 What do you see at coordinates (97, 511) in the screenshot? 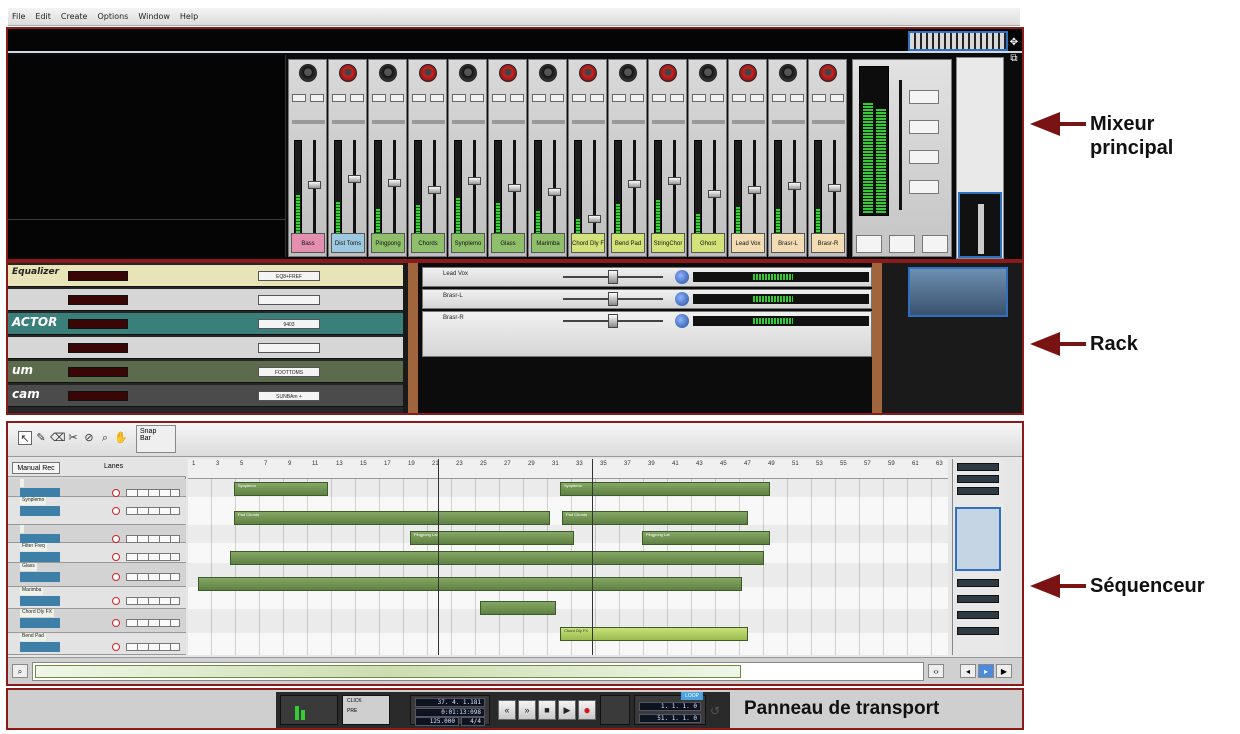
I see `track-row: Synplemo` at bounding box center [97, 511].